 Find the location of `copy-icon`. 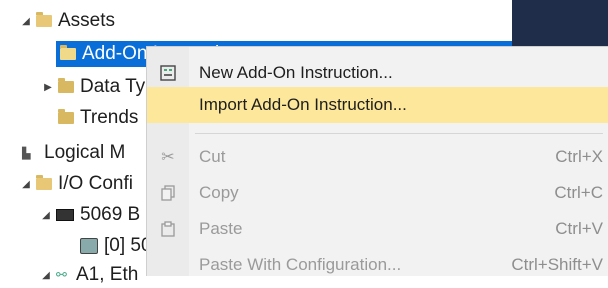

copy-icon is located at coordinates (168, 193).